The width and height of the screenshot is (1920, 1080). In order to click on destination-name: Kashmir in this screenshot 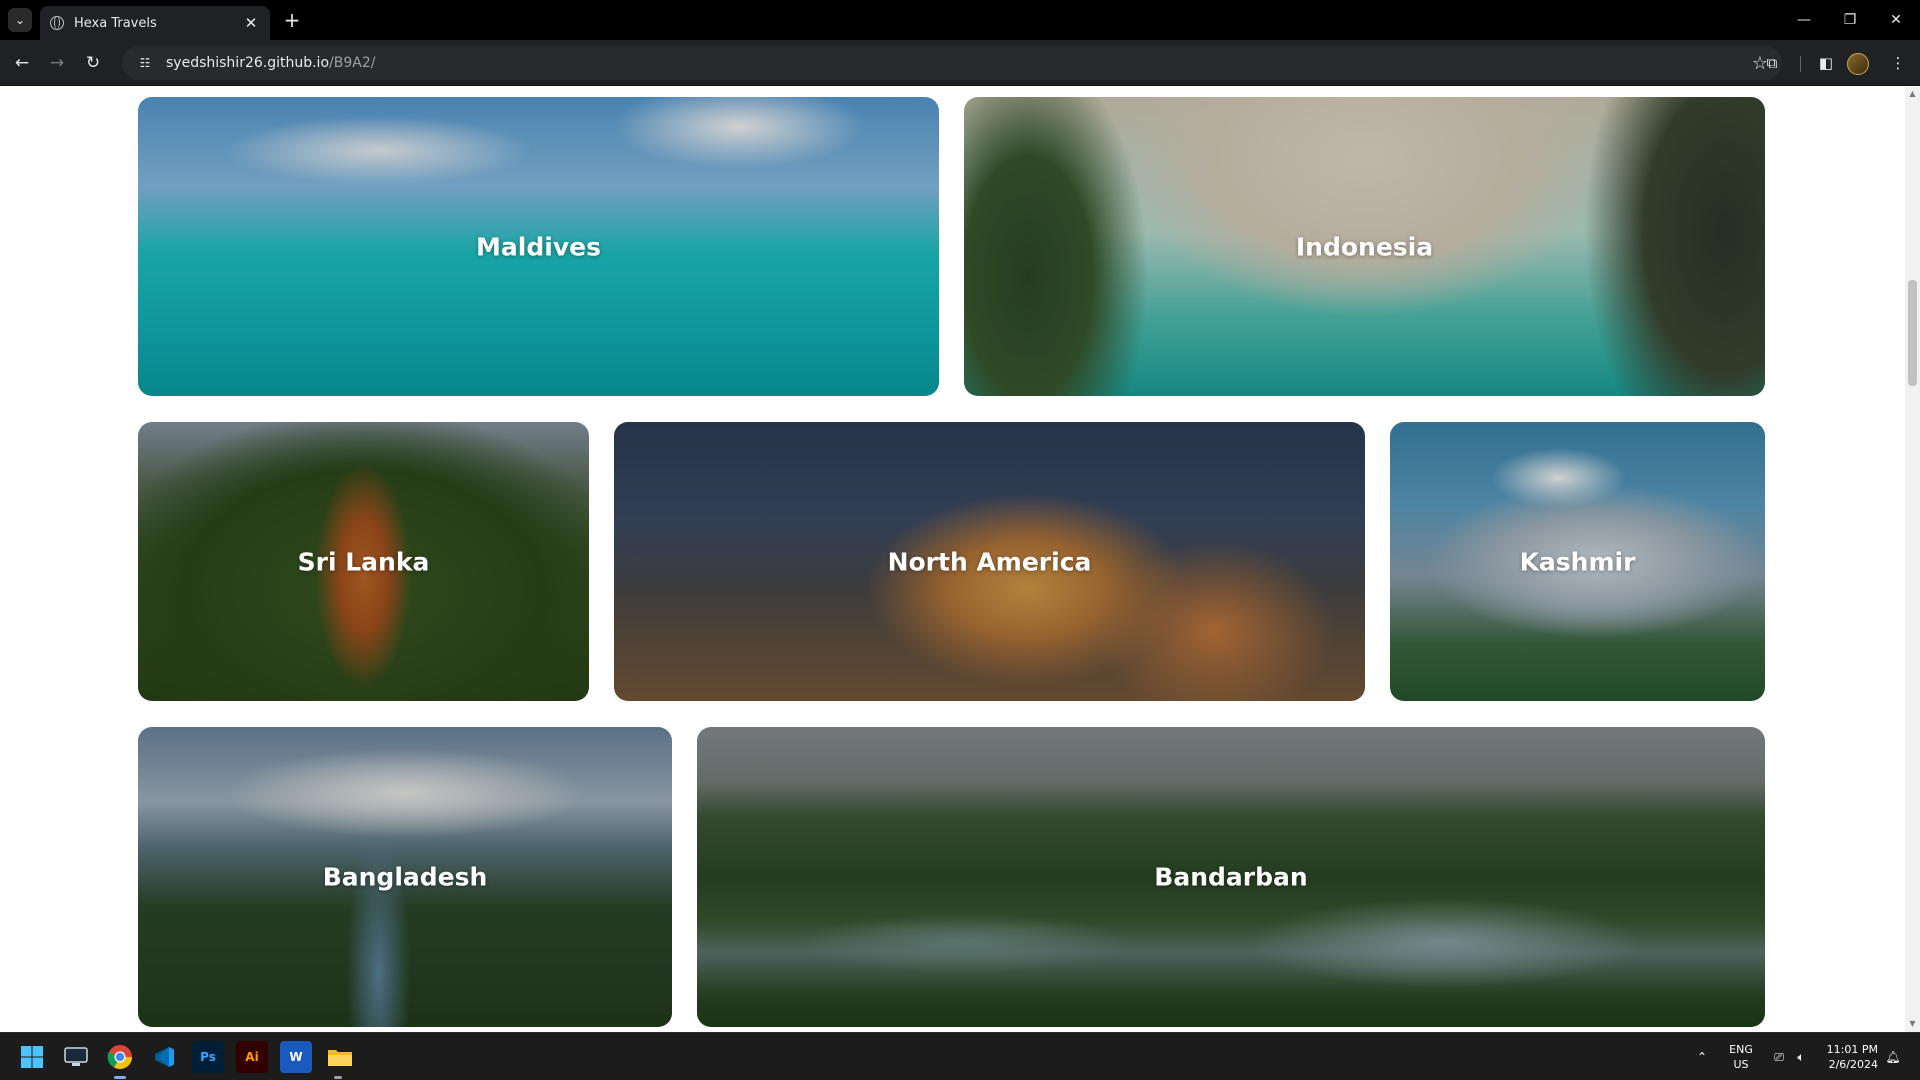, I will do `click(1577, 561)`.